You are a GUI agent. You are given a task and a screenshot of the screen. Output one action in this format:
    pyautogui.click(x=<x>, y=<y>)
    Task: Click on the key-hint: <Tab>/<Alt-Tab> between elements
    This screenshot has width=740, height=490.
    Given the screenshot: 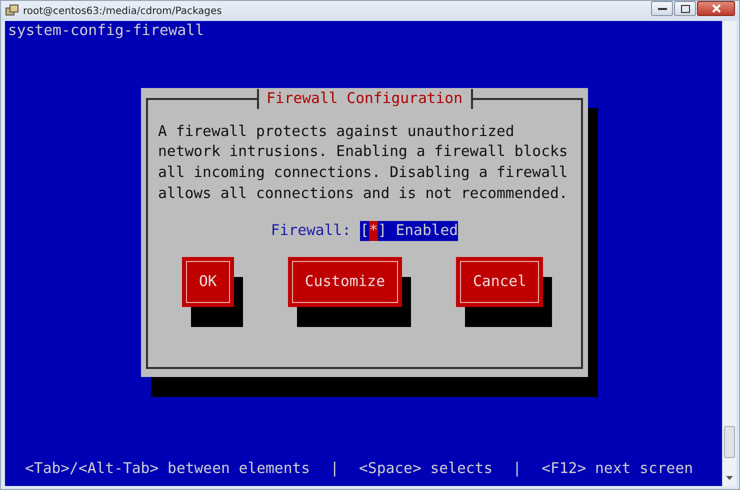 What is the action you would take?
    pyautogui.click(x=167, y=469)
    